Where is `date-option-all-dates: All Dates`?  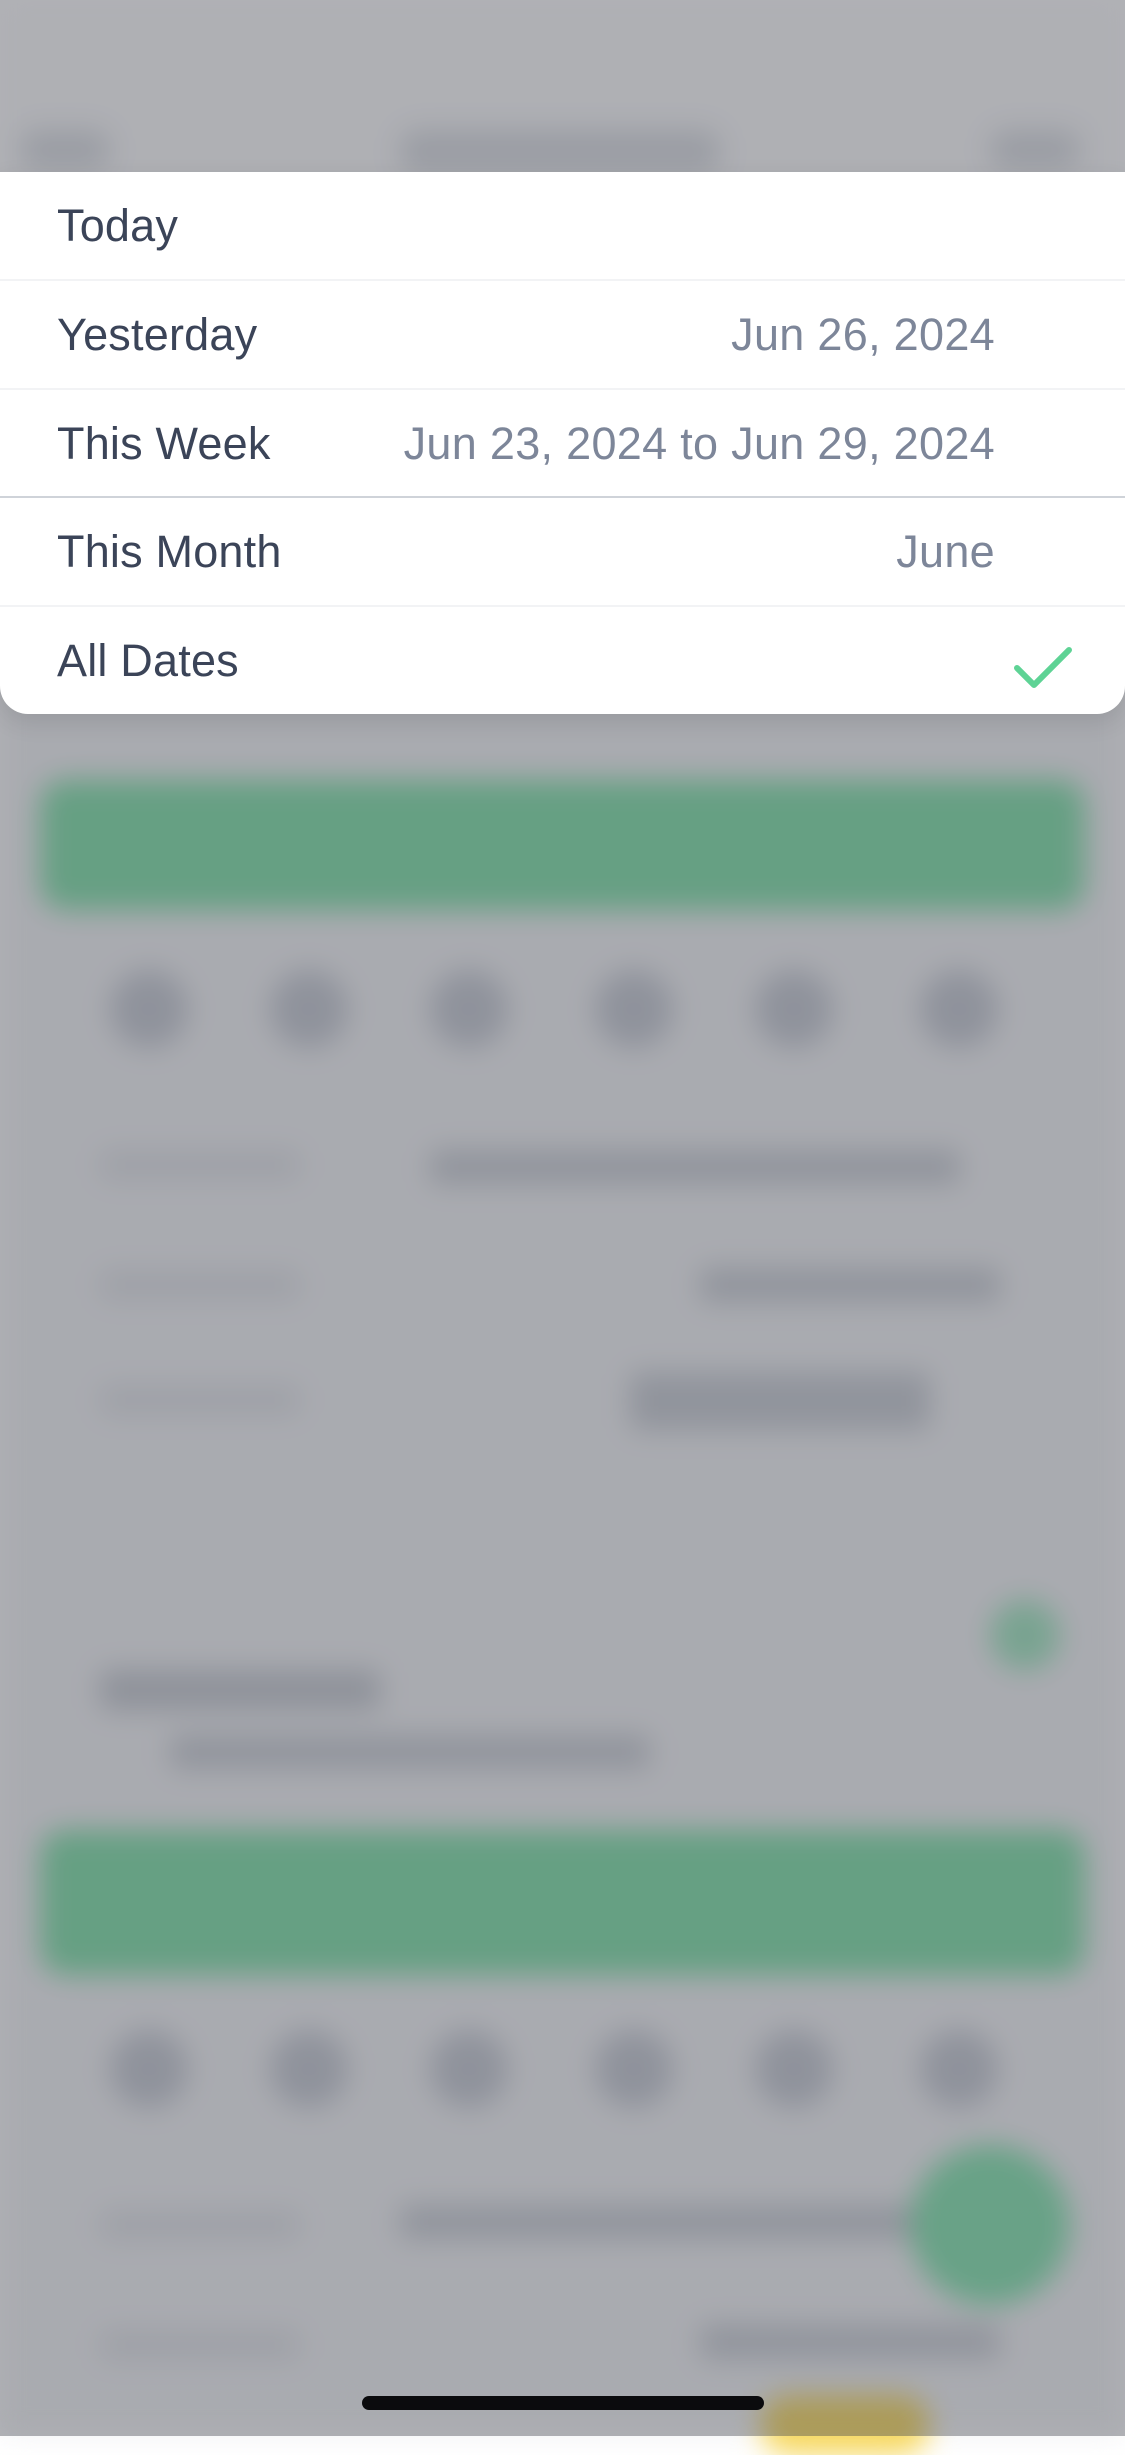
date-option-all-dates: All Dates is located at coordinates (562, 660).